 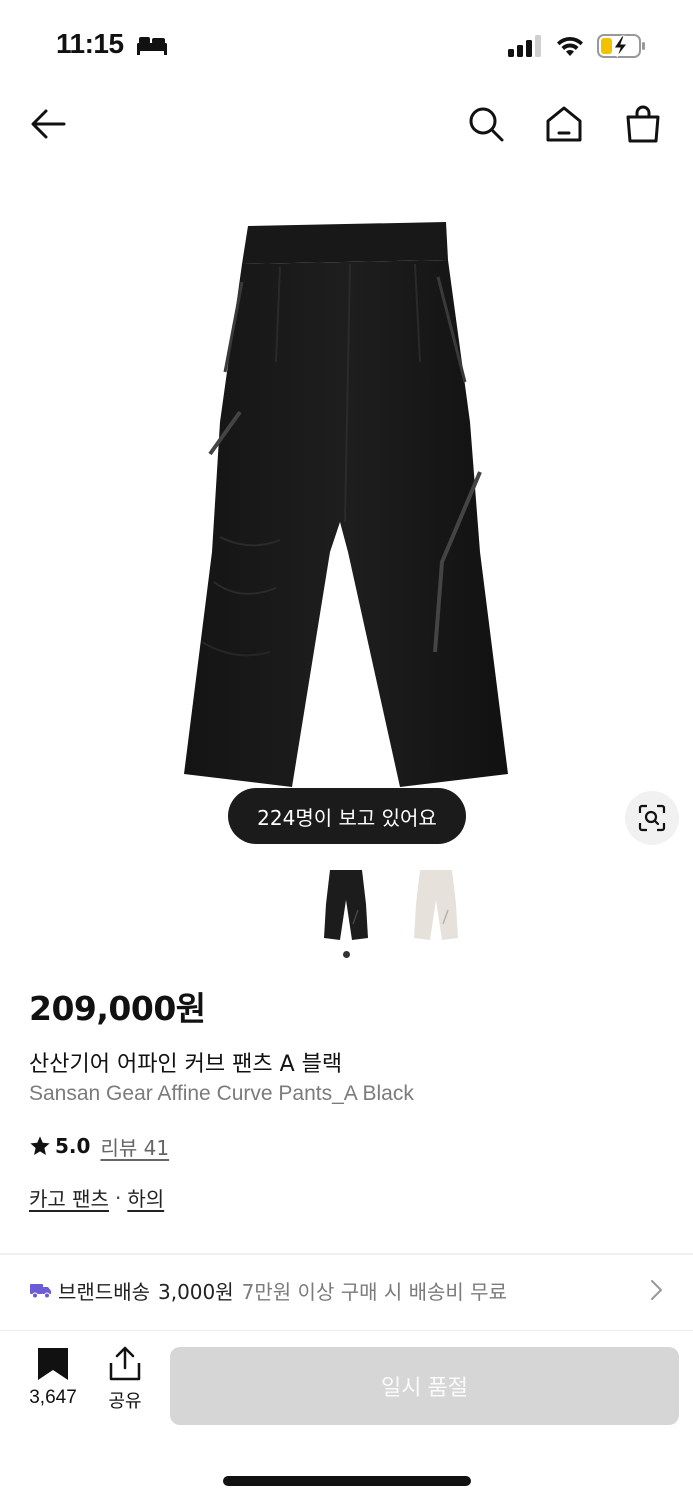 I want to click on color-thumbnails, so click(x=346, y=906).